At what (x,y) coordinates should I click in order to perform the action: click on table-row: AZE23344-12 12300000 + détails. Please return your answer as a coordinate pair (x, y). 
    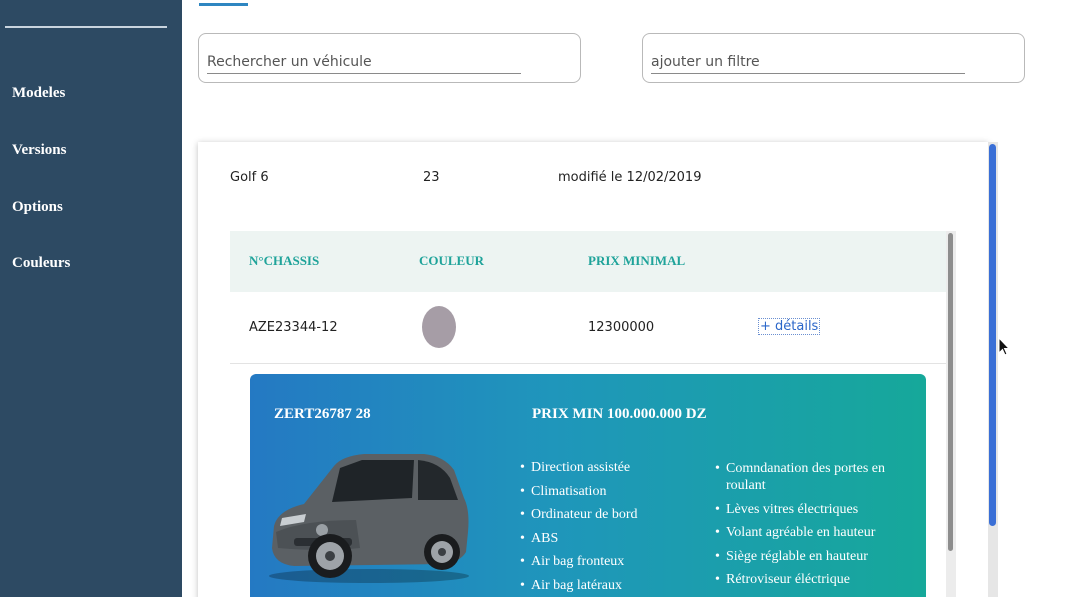
    Looking at the image, I should click on (588, 328).